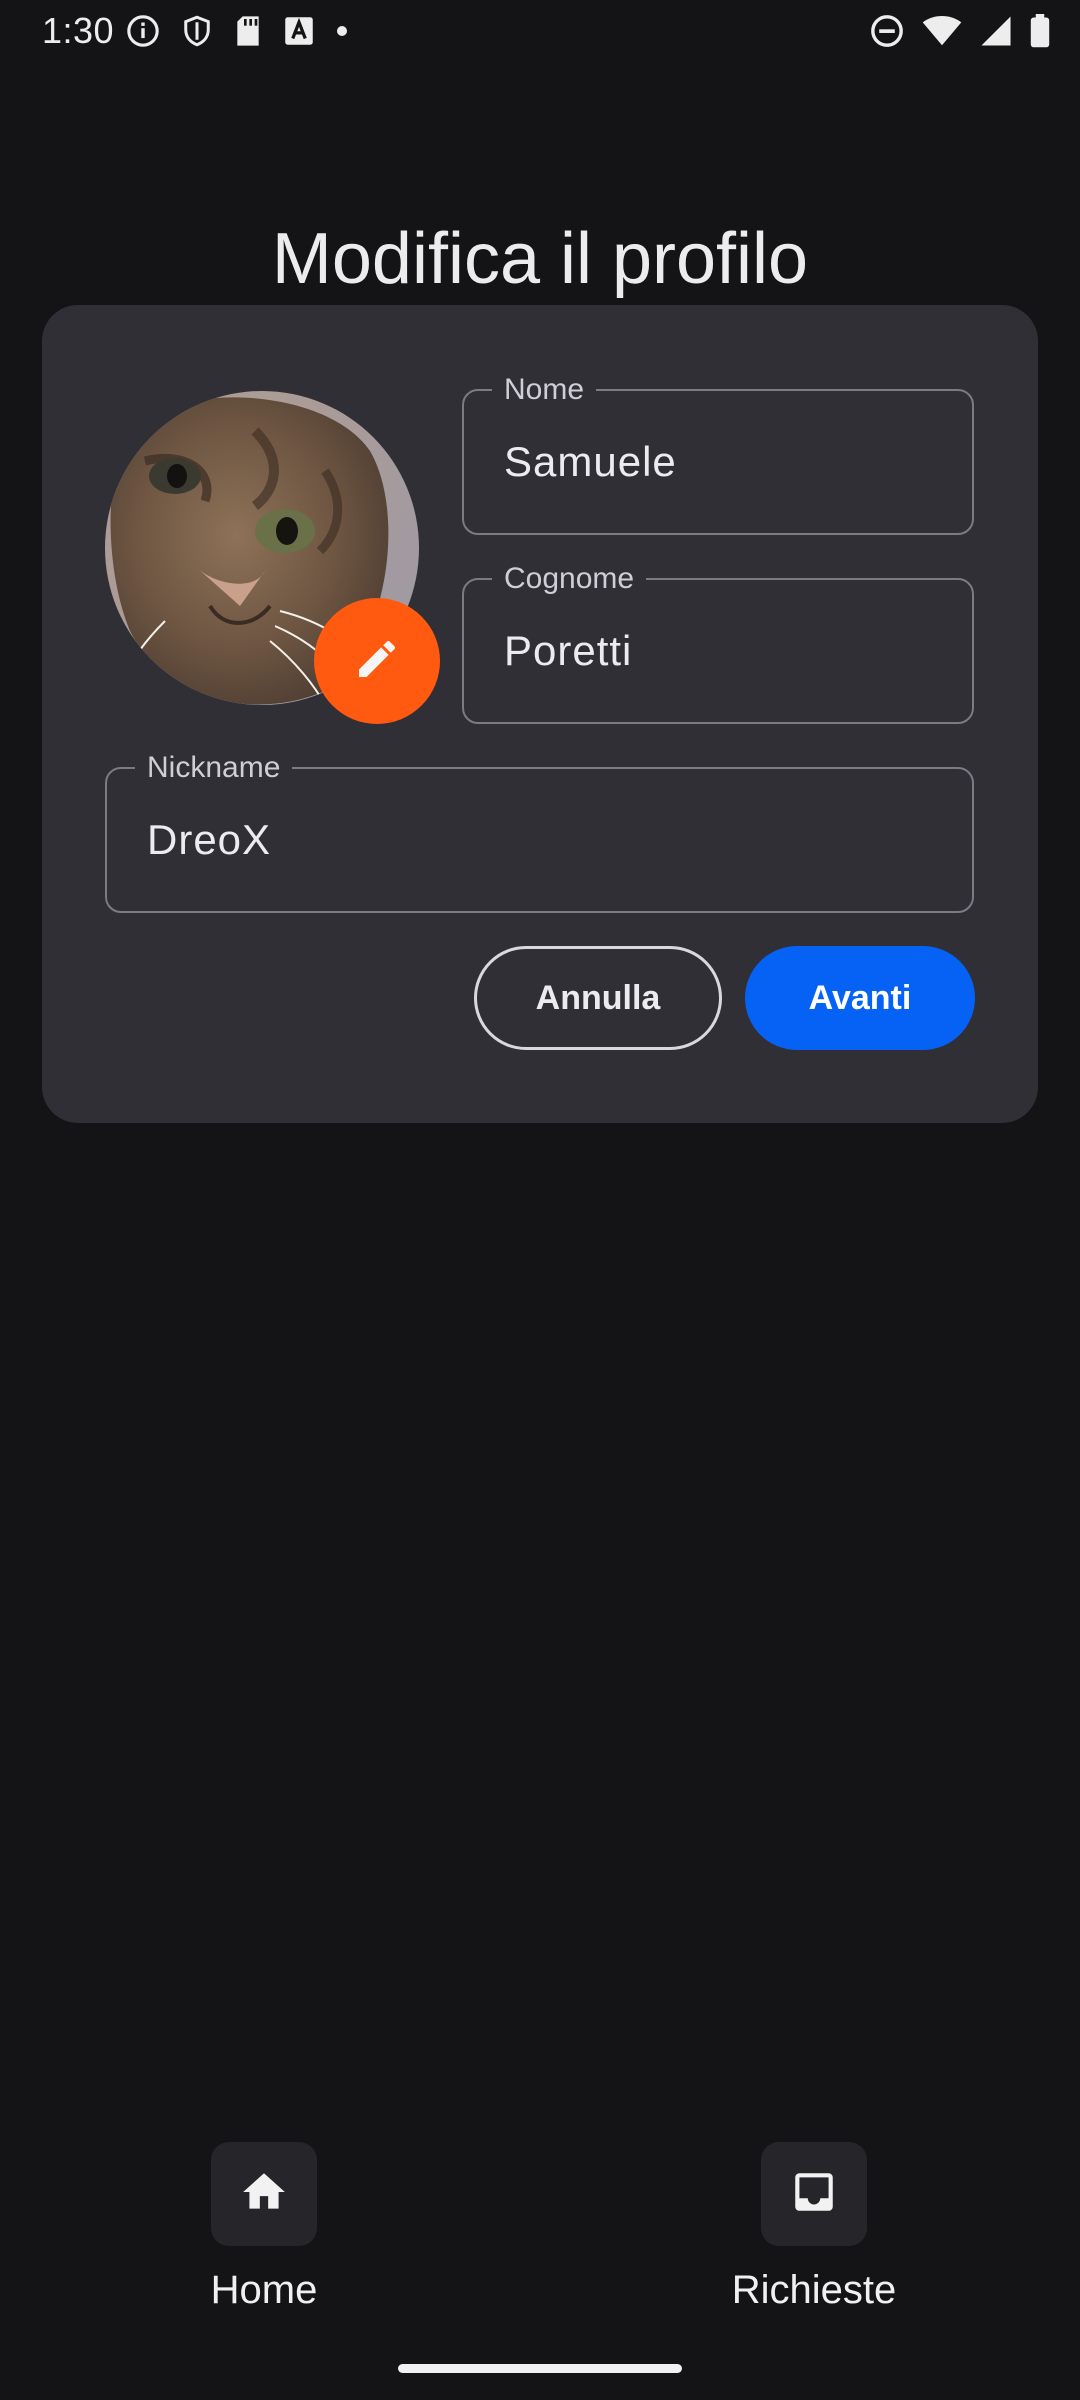 The height and width of the screenshot is (2400, 1080). What do you see at coordinates (540, 2368) in the screenshot?
I see `home-indicator` at bounding box center [540, 2368].